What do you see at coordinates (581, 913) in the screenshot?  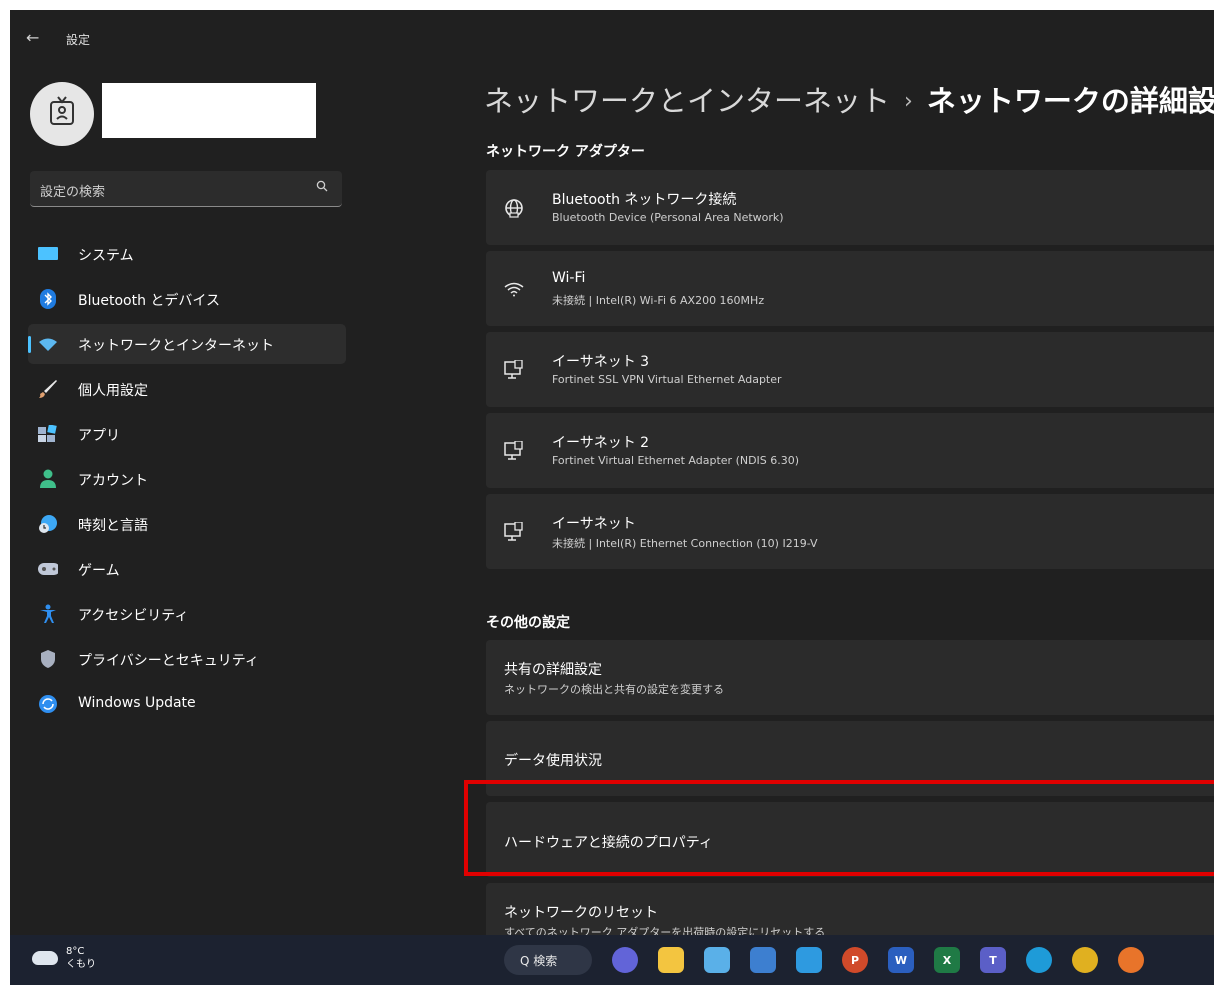 I see `setting-title: ネットワークのリセット` at bounding box center [581, 913].